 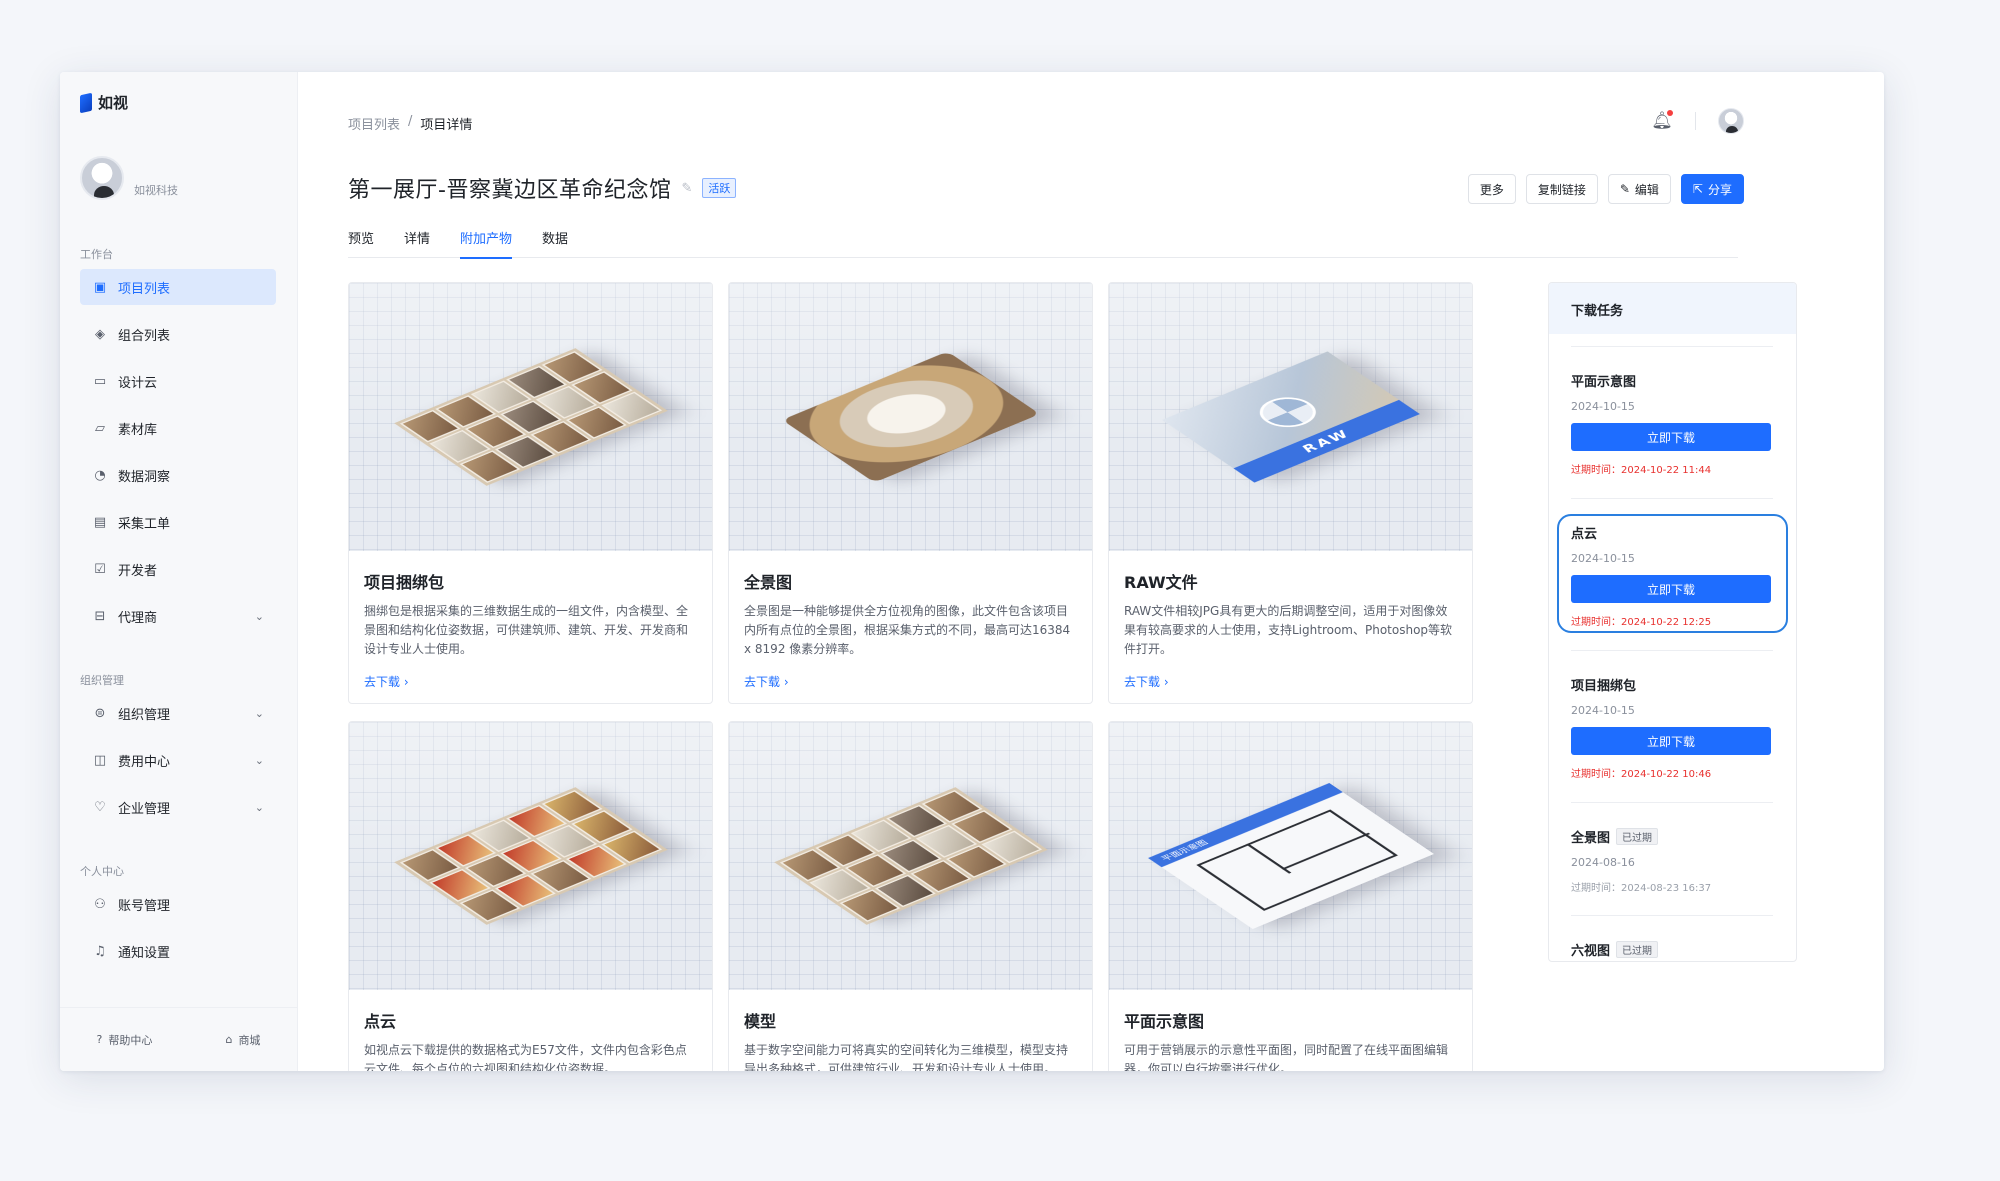 I want to click on sidebar-item-label: 开发者, so click(x=138, y=571).